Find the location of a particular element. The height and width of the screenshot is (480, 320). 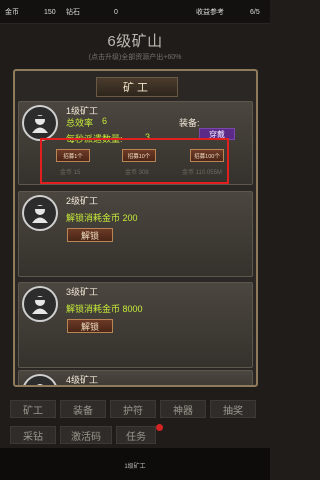

gold-value: 150 is located at coordinates (50, 12).